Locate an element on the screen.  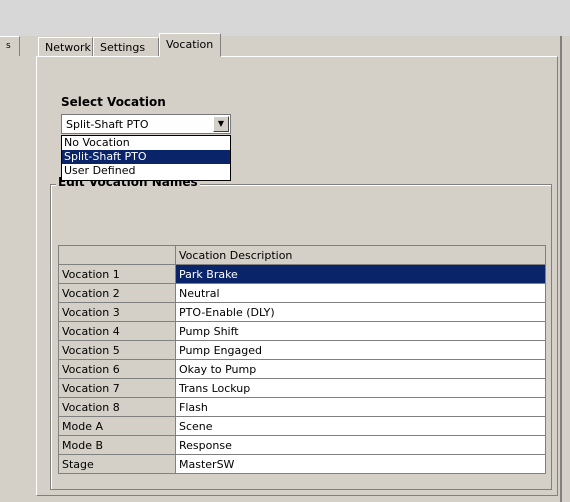
vocation-option-split-shaft-pto: Split-Shaft PTO is located at coordinates (146, 157).